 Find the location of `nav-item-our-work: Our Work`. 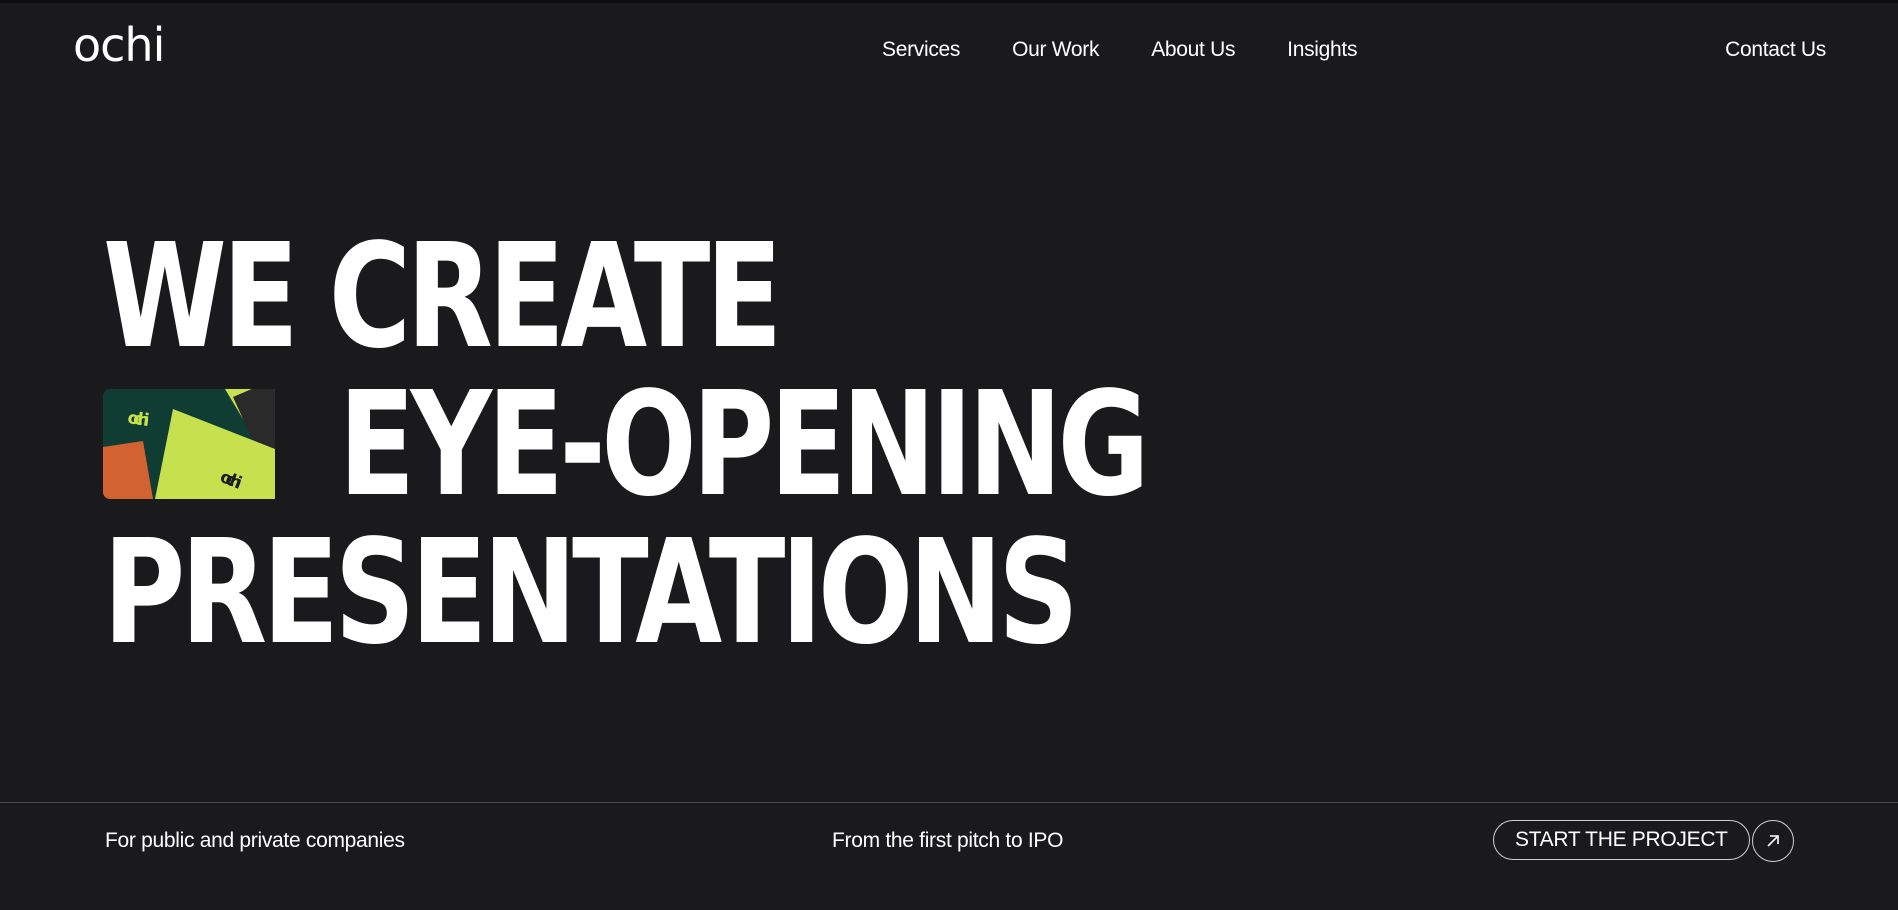

nav-item-our-work: Our Work is located at coordinates (1055, 50).